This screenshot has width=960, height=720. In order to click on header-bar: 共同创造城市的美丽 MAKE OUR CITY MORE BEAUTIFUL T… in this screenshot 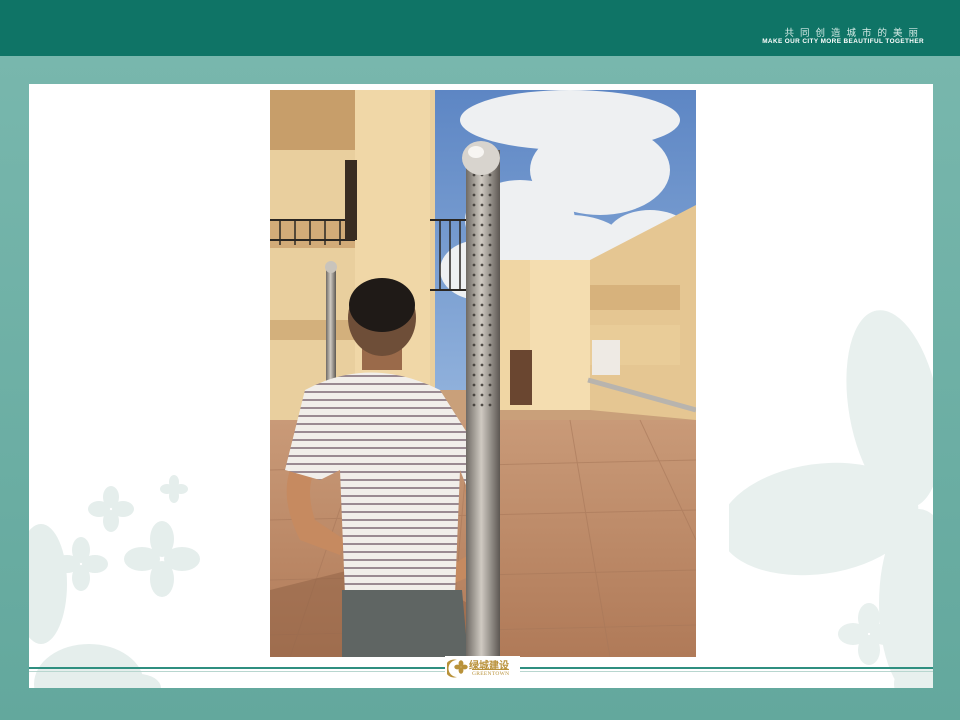, I will do `click(480, 28)`.